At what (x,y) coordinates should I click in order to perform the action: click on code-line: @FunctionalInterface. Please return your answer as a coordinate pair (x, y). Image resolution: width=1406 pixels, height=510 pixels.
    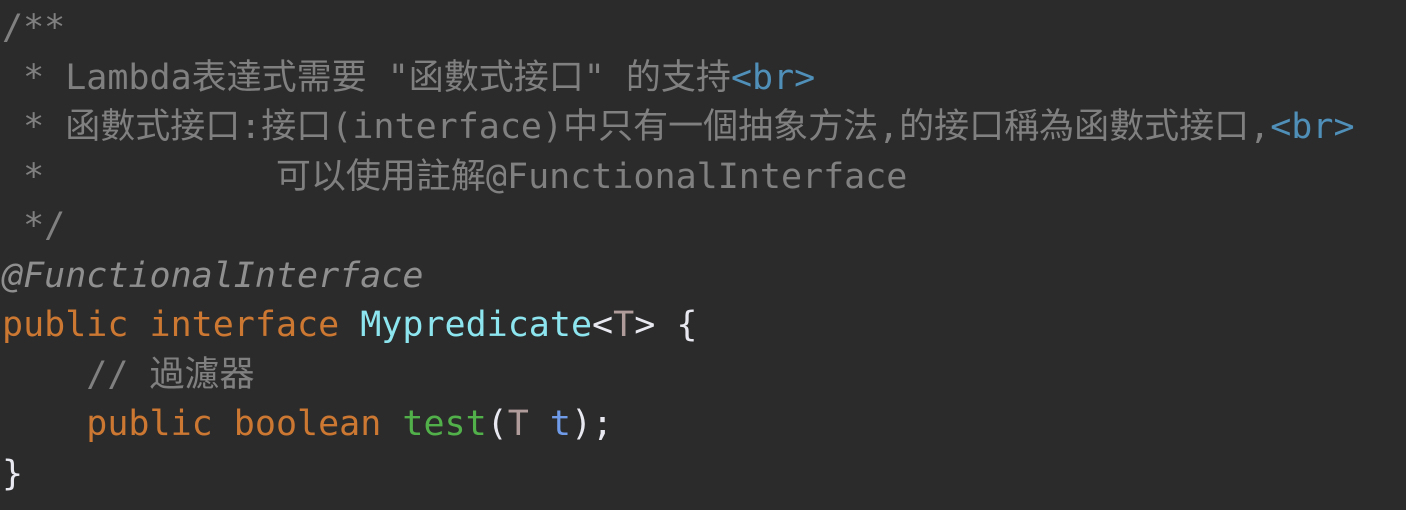
    Looking at the image, I should click on (703, 277).